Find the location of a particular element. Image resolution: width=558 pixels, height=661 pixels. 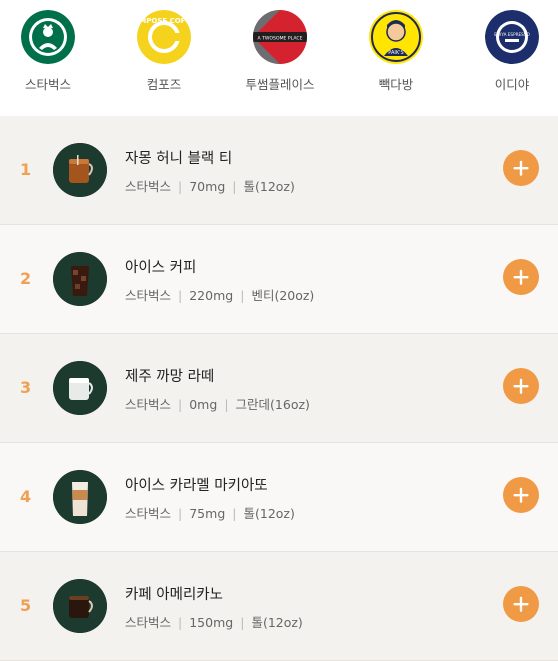

rank-number: 3 is located at coordinates (26, 387).